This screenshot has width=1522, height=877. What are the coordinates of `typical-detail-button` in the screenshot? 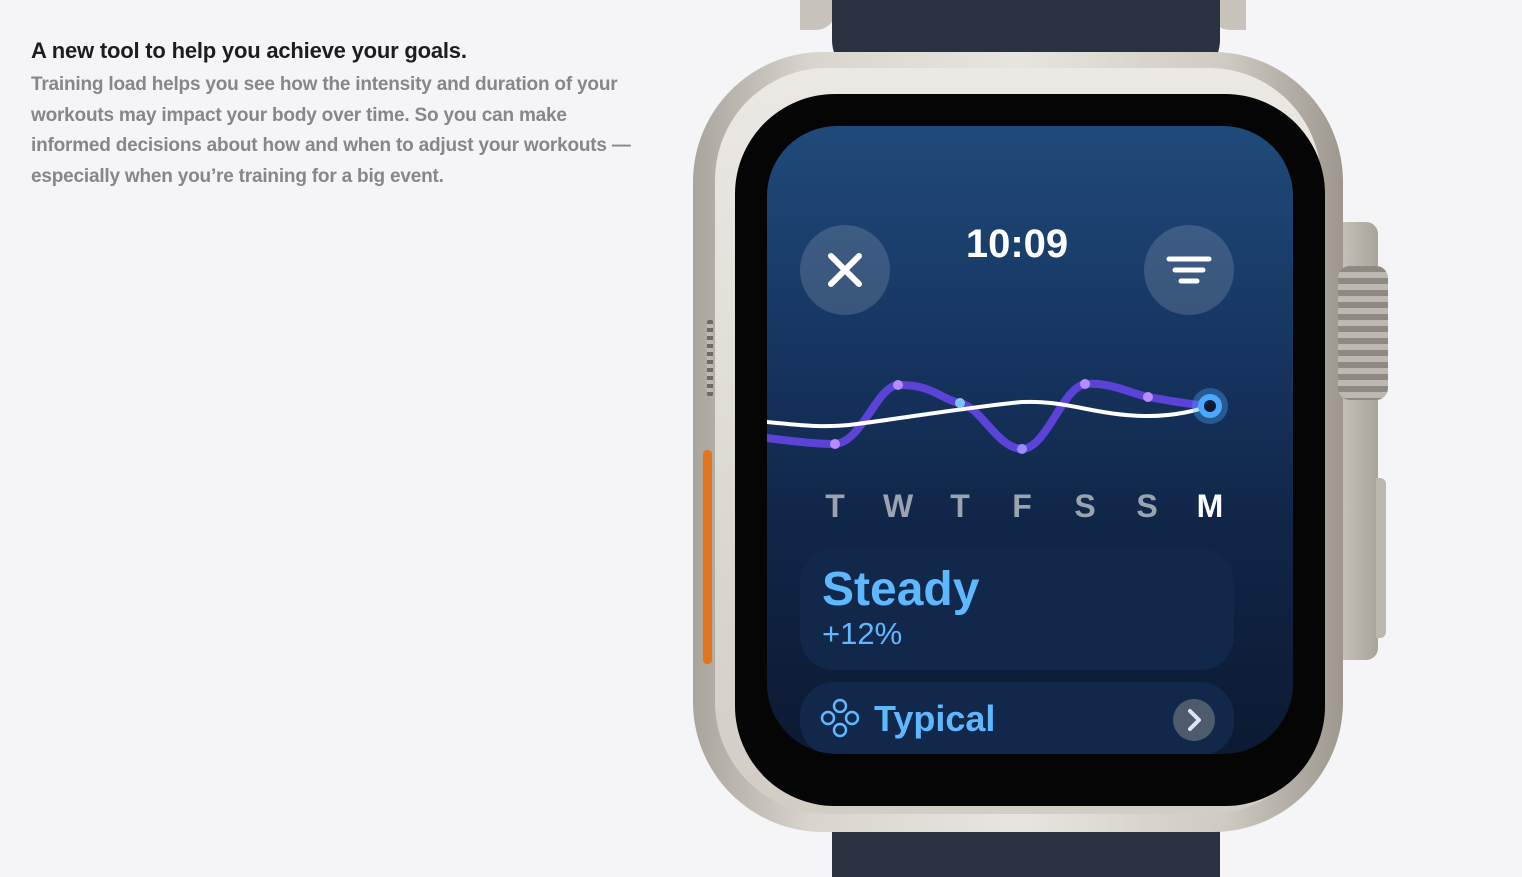 It's located at (1194, 720).